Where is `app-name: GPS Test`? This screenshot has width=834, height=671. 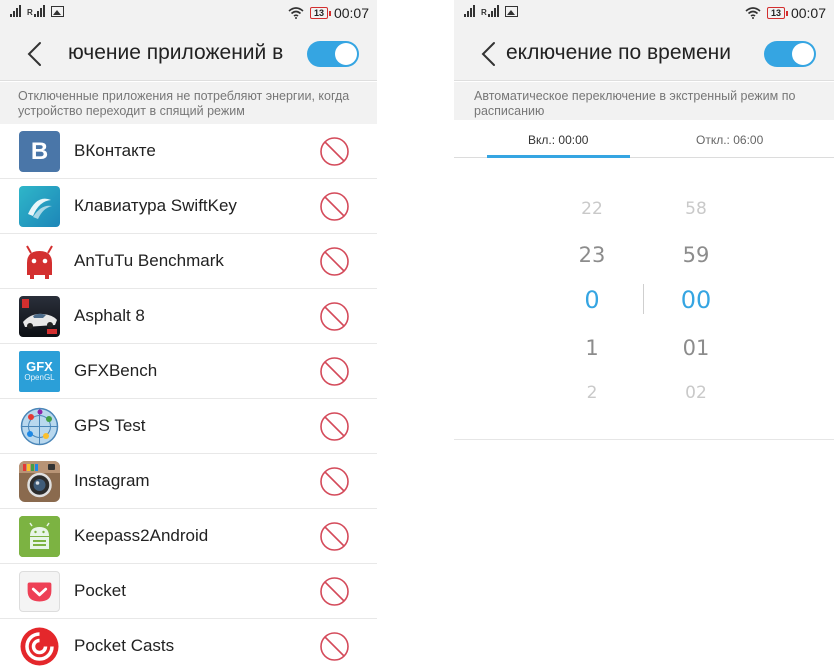
app-name: GPS Test is located at coordinates (110, 425).